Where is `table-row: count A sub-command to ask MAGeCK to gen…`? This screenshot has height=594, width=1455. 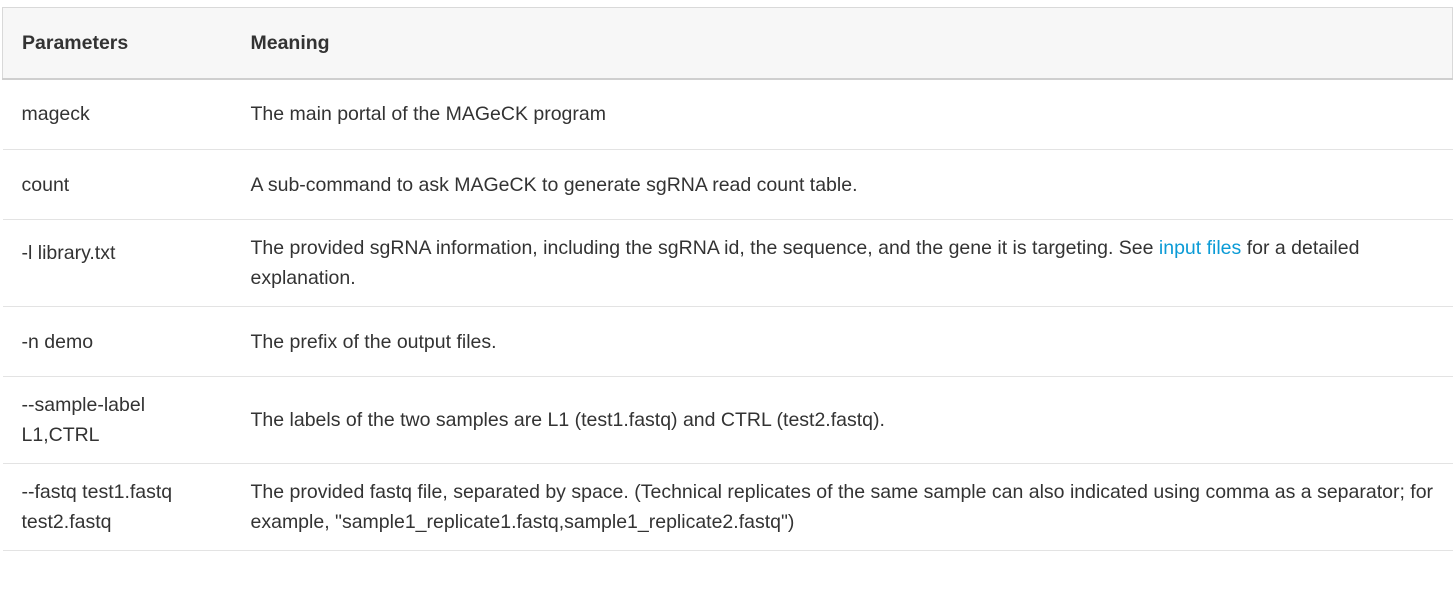 table-row: count A sub-command to ask MAGeCK to gen… is located at coordinates (727, 184).